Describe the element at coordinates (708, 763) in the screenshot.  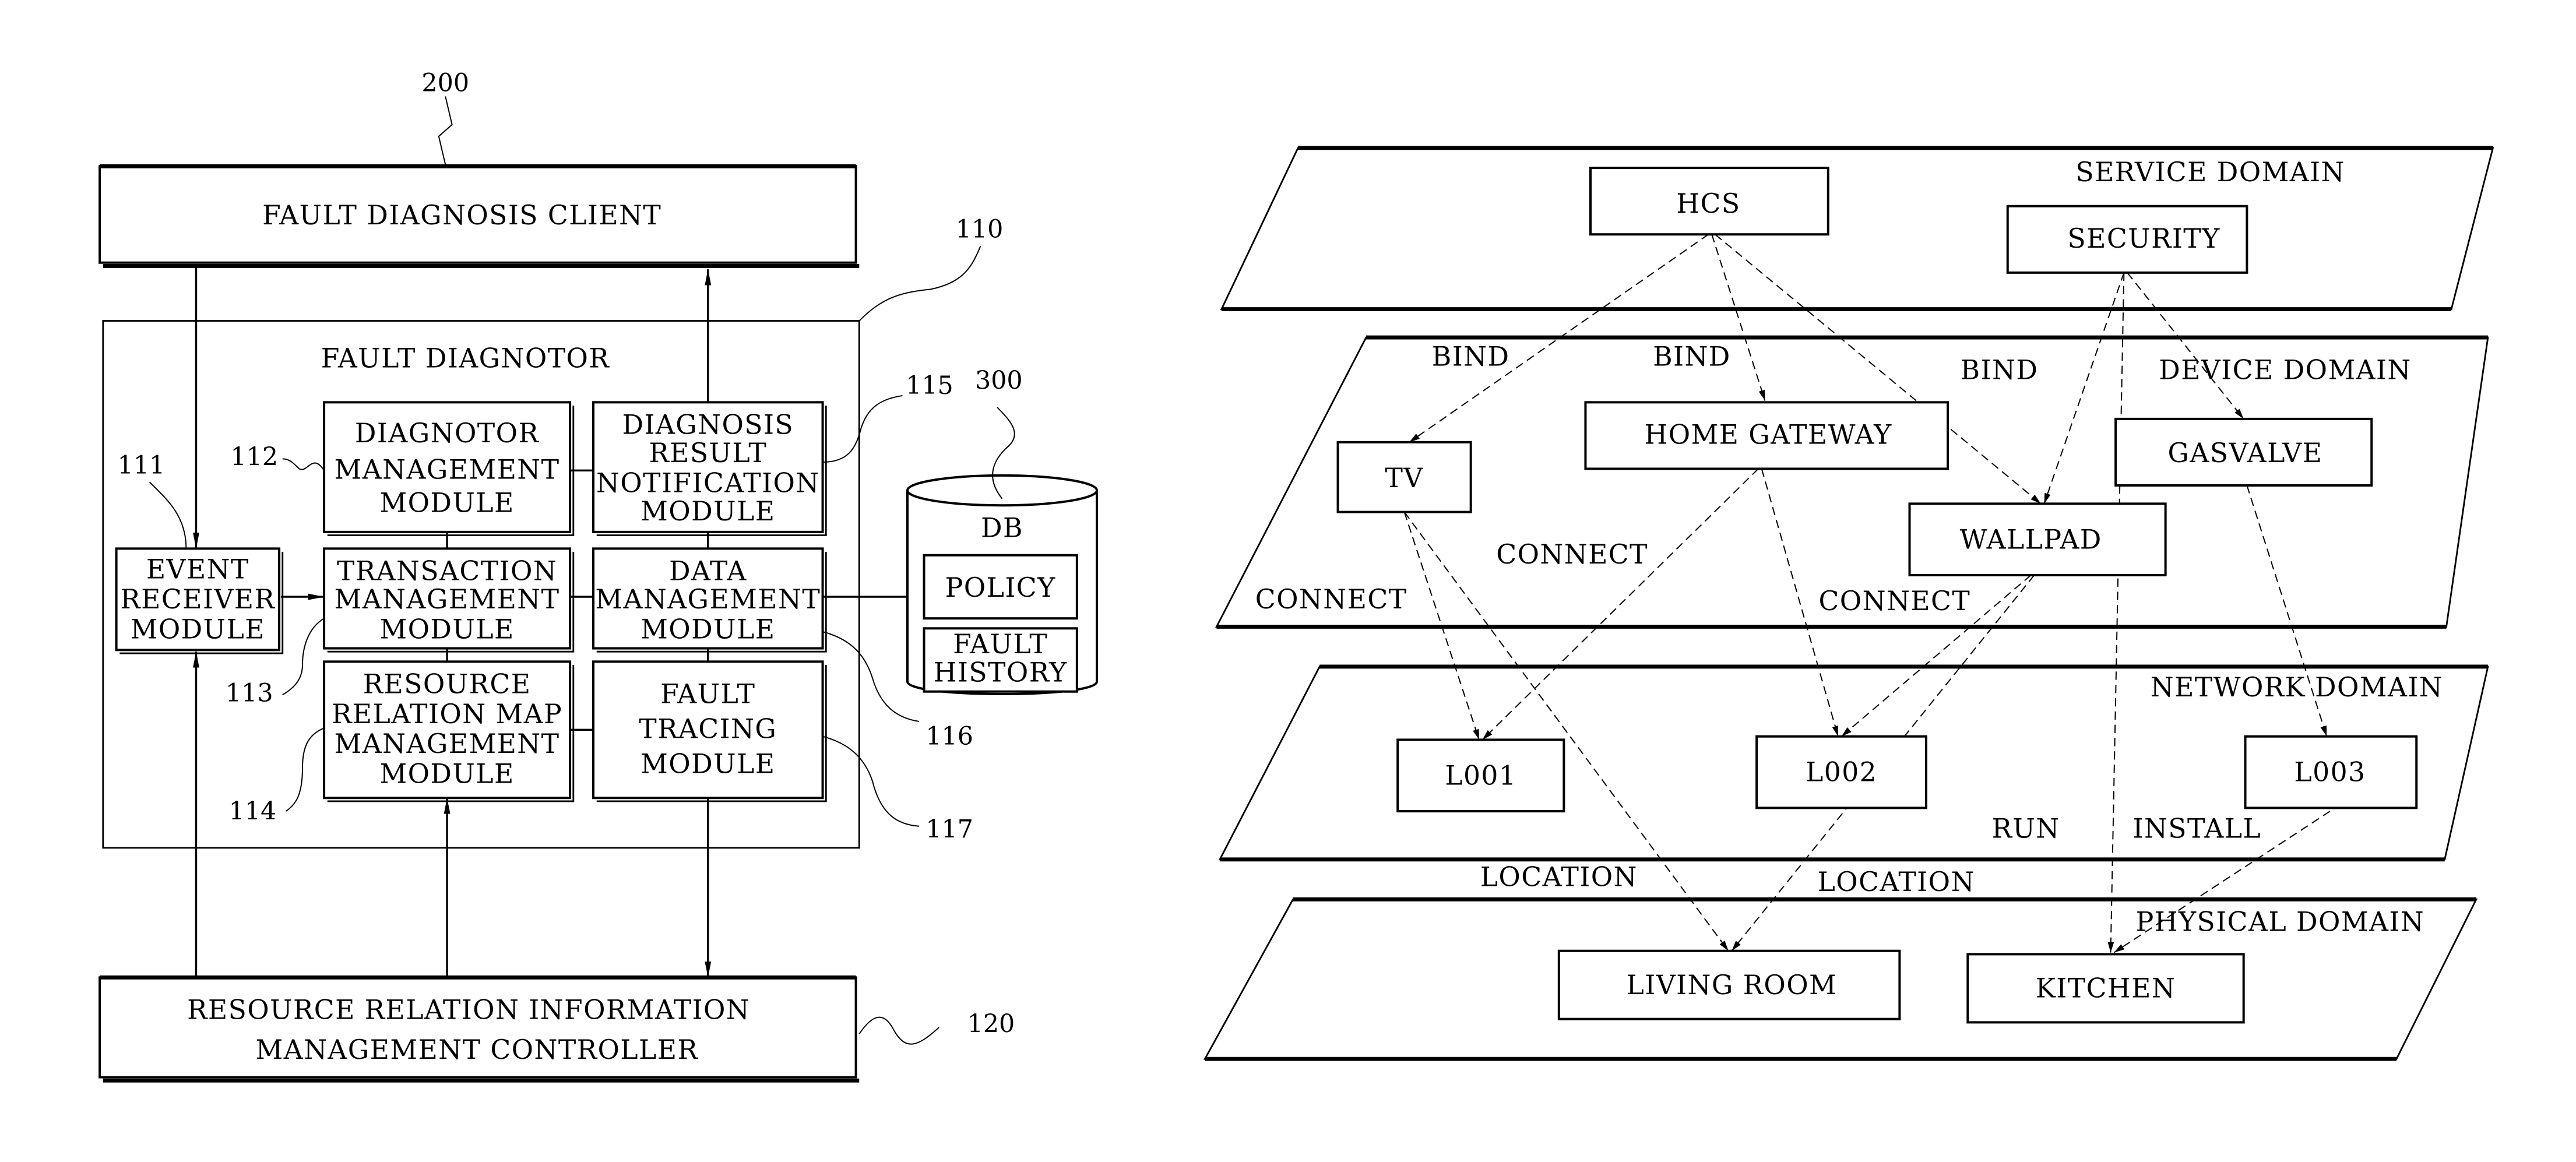
I see `fault-tracing-line-3: MODULE` at that location.